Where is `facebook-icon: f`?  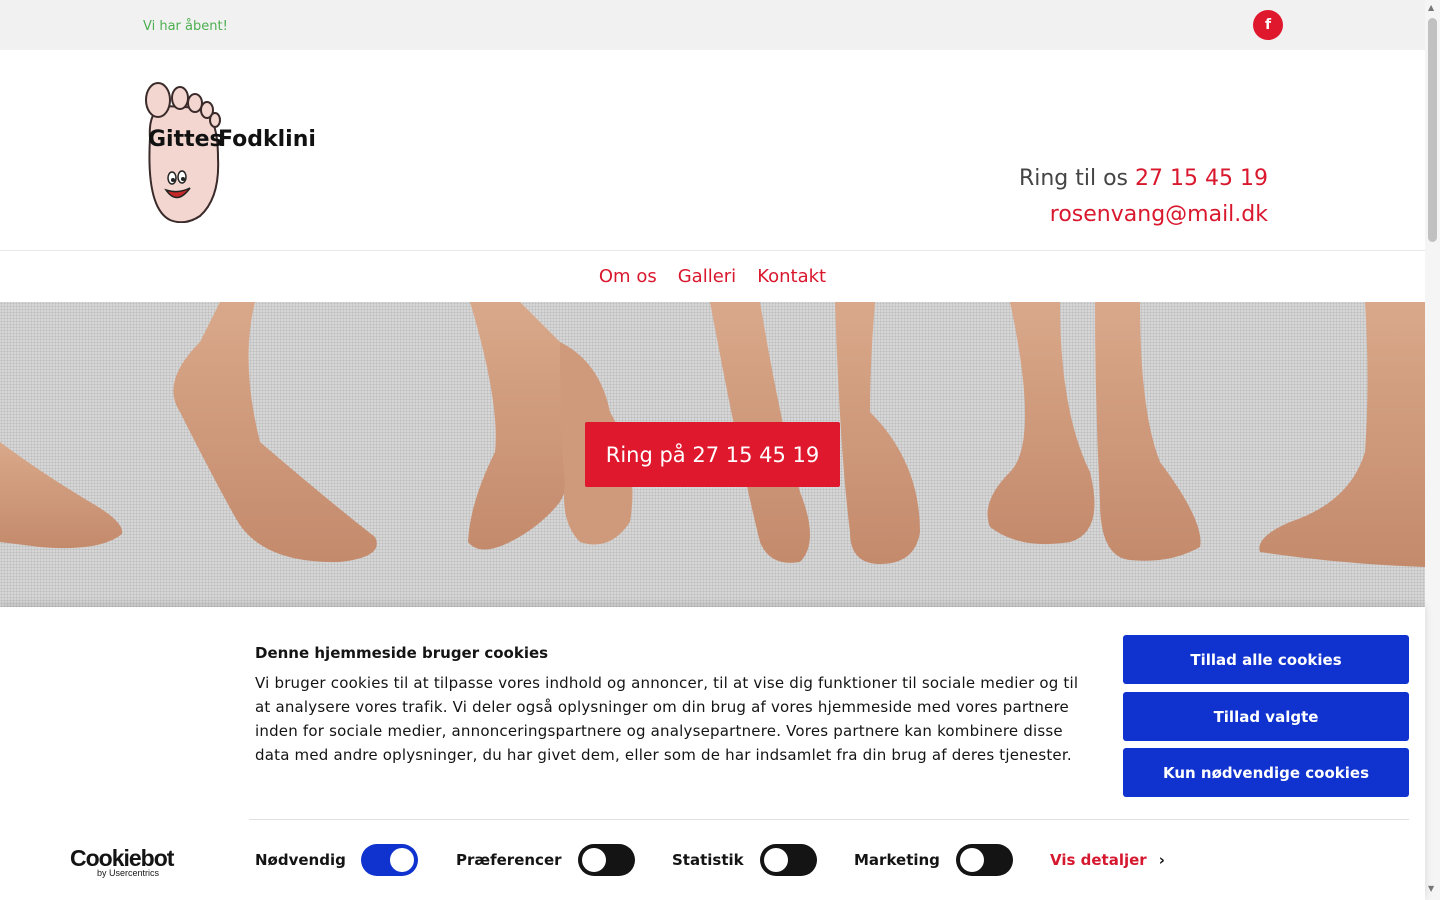 facebook-icon: f is located at coordinates (1268, 25).